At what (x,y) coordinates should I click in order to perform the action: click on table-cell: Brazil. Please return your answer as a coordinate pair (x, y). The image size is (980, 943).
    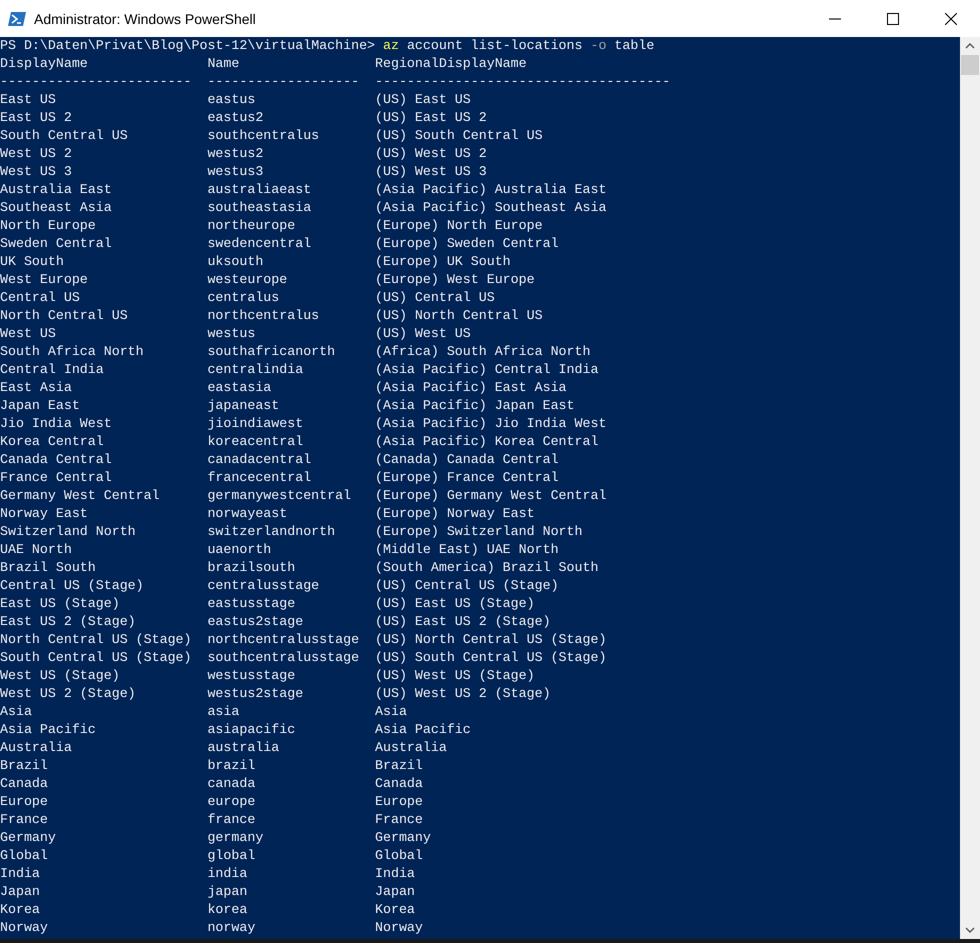
    Looking at the image, I should click on (399, 765).